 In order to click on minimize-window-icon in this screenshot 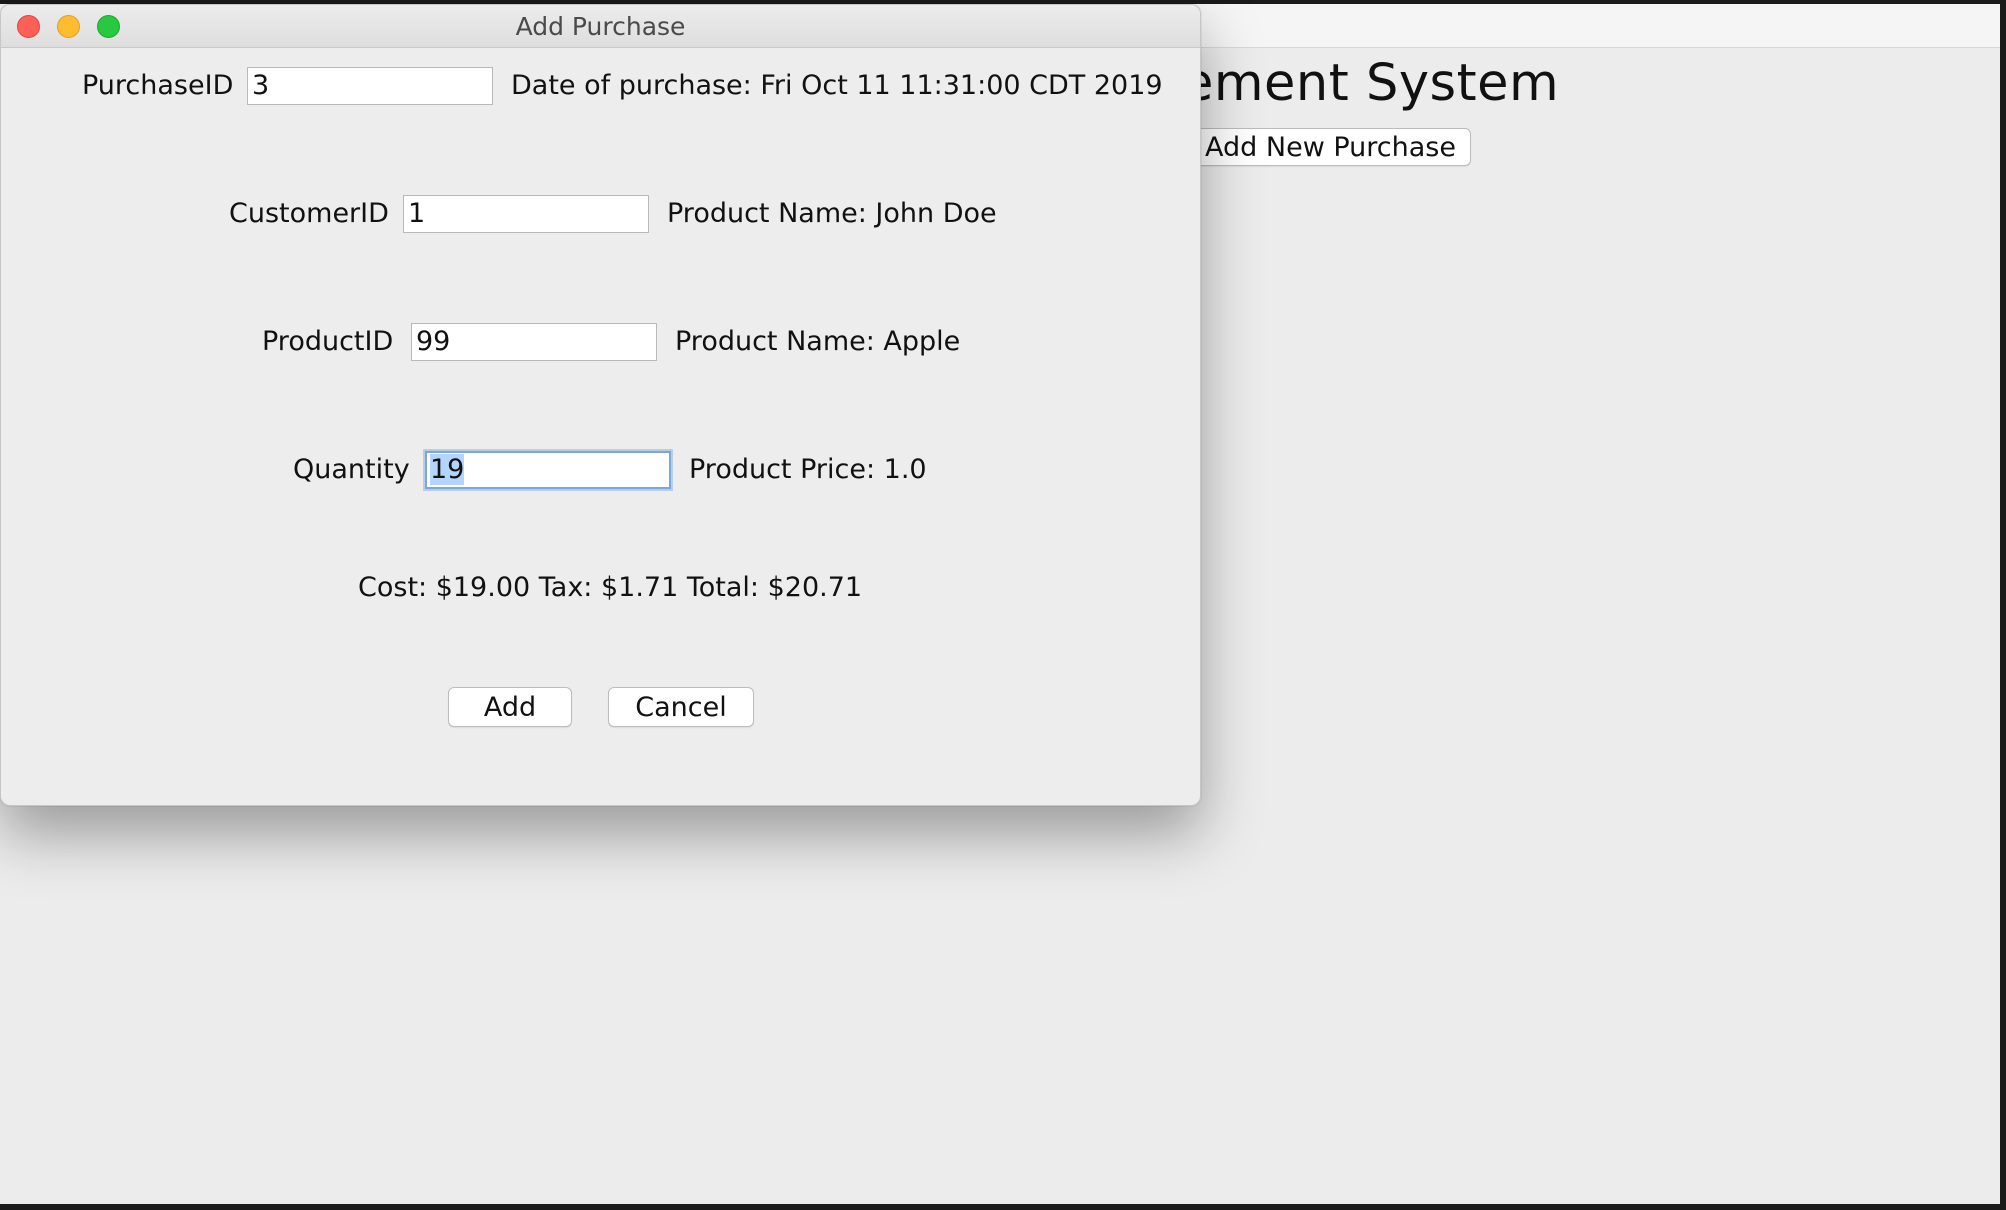, I will do `click(68, 26)`.